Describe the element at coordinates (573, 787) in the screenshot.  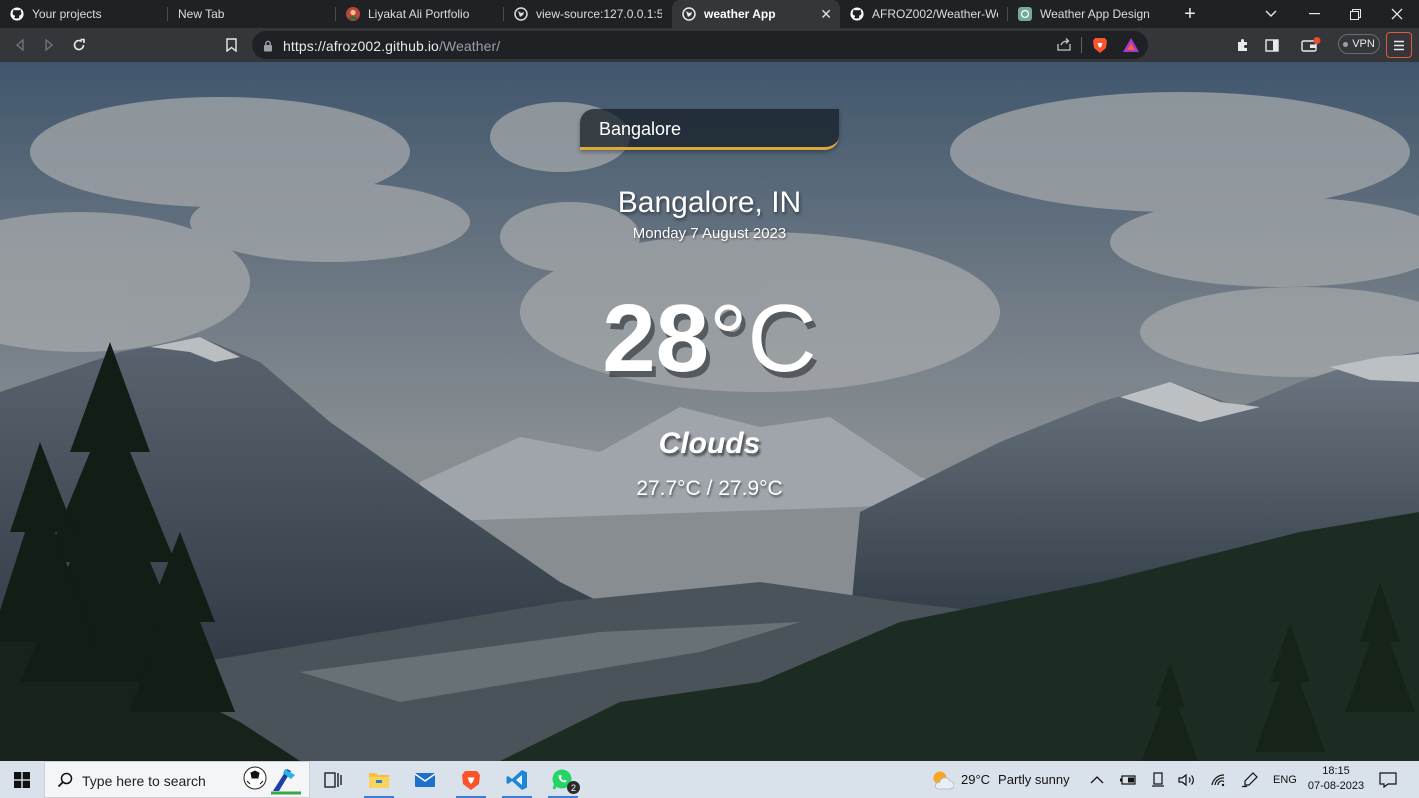
I see `whatsapp-badge: 2` at that location.